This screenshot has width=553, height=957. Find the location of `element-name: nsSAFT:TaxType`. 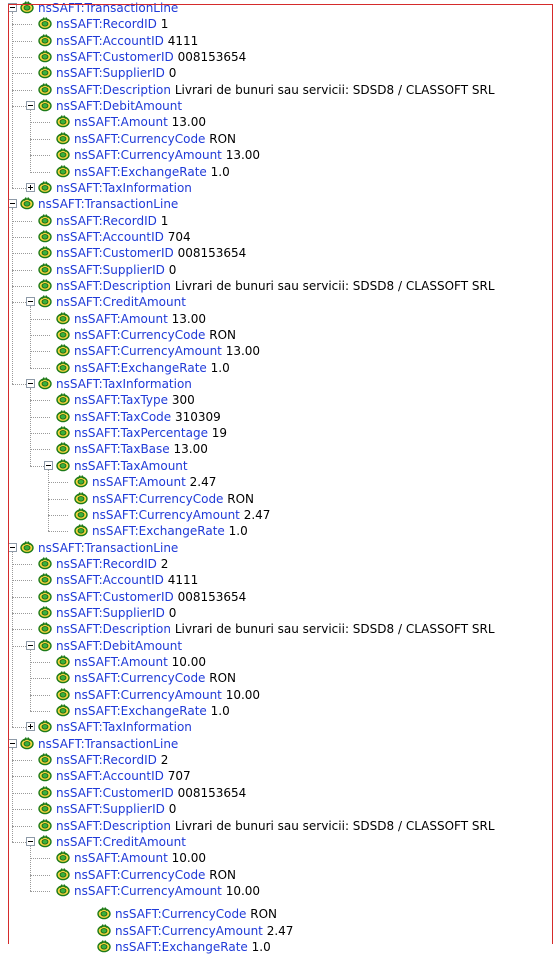

element-name: nsSAFT:TaxType is located at coordinates (121, 400).